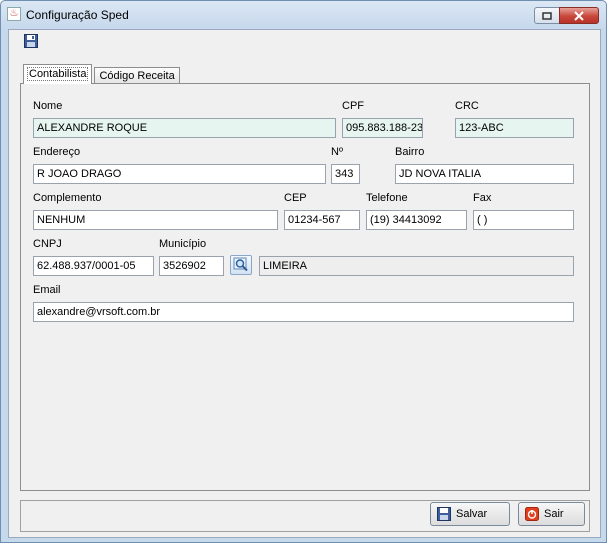 The width and height of the screenshot is (607, 543). I want to click on bairro-field: JD NOVA ITALIA, so click(484, 174).